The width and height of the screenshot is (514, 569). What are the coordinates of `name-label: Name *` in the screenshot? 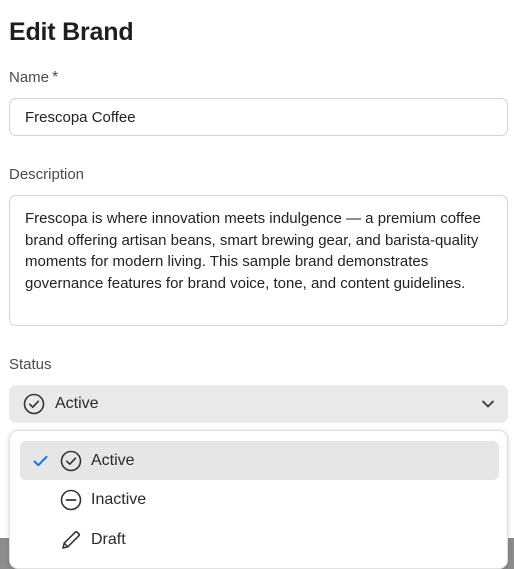 It's located at (33, 78).